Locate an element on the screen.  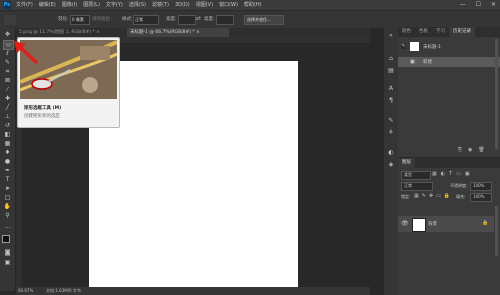
zoom-level: 66.67% is located at coordinates (25, 291).